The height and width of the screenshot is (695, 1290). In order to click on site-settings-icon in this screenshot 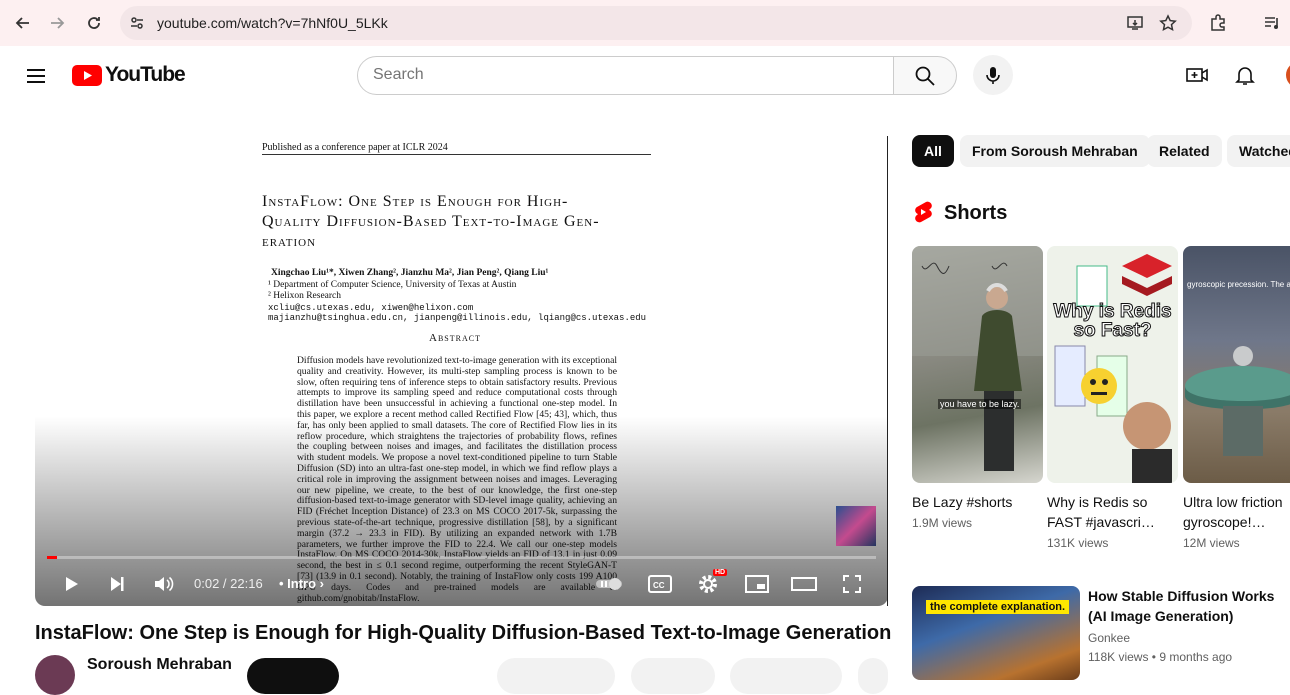, I will do `click(137, 23)`.